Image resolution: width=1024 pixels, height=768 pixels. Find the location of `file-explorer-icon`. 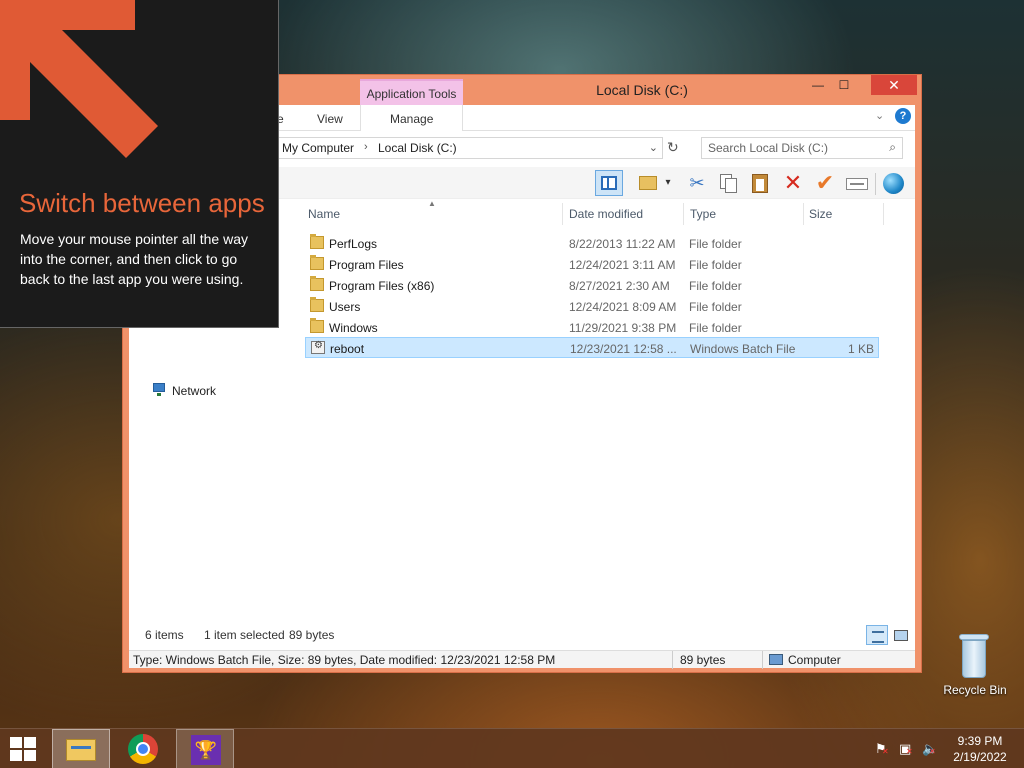

file-explorer-icon is located at coordinates (81, 750).